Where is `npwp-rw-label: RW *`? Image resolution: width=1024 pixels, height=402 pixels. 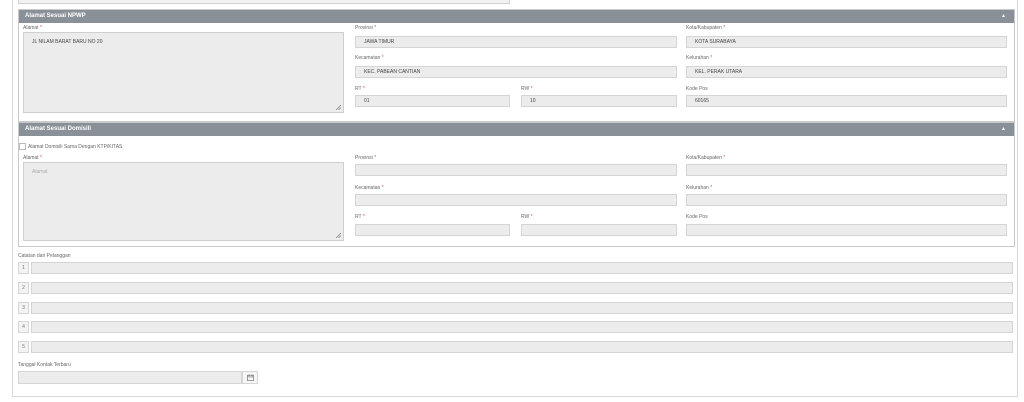
npwp-rw-label: RW * is located at coordinates (527, 89).